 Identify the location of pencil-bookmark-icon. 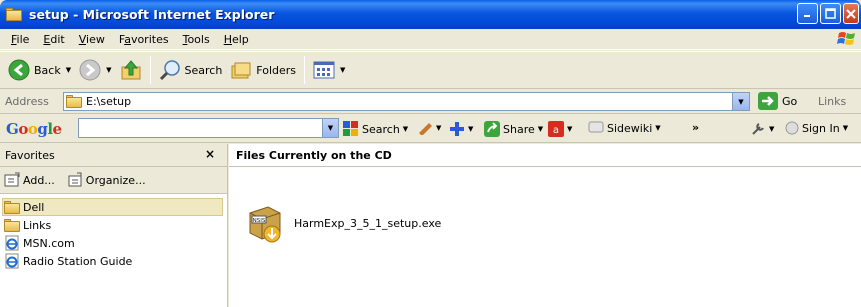
(425, 129).